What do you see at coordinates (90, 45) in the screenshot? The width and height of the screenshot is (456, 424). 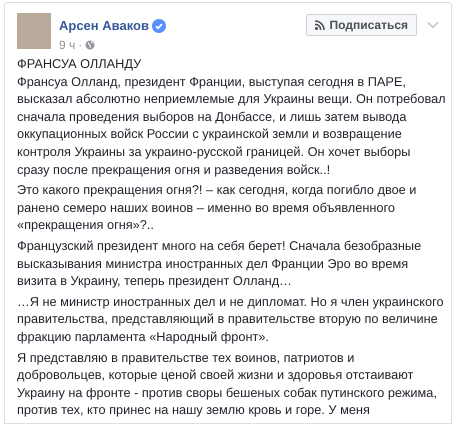 I see `globe-icon` at bounding box center [90, 45].